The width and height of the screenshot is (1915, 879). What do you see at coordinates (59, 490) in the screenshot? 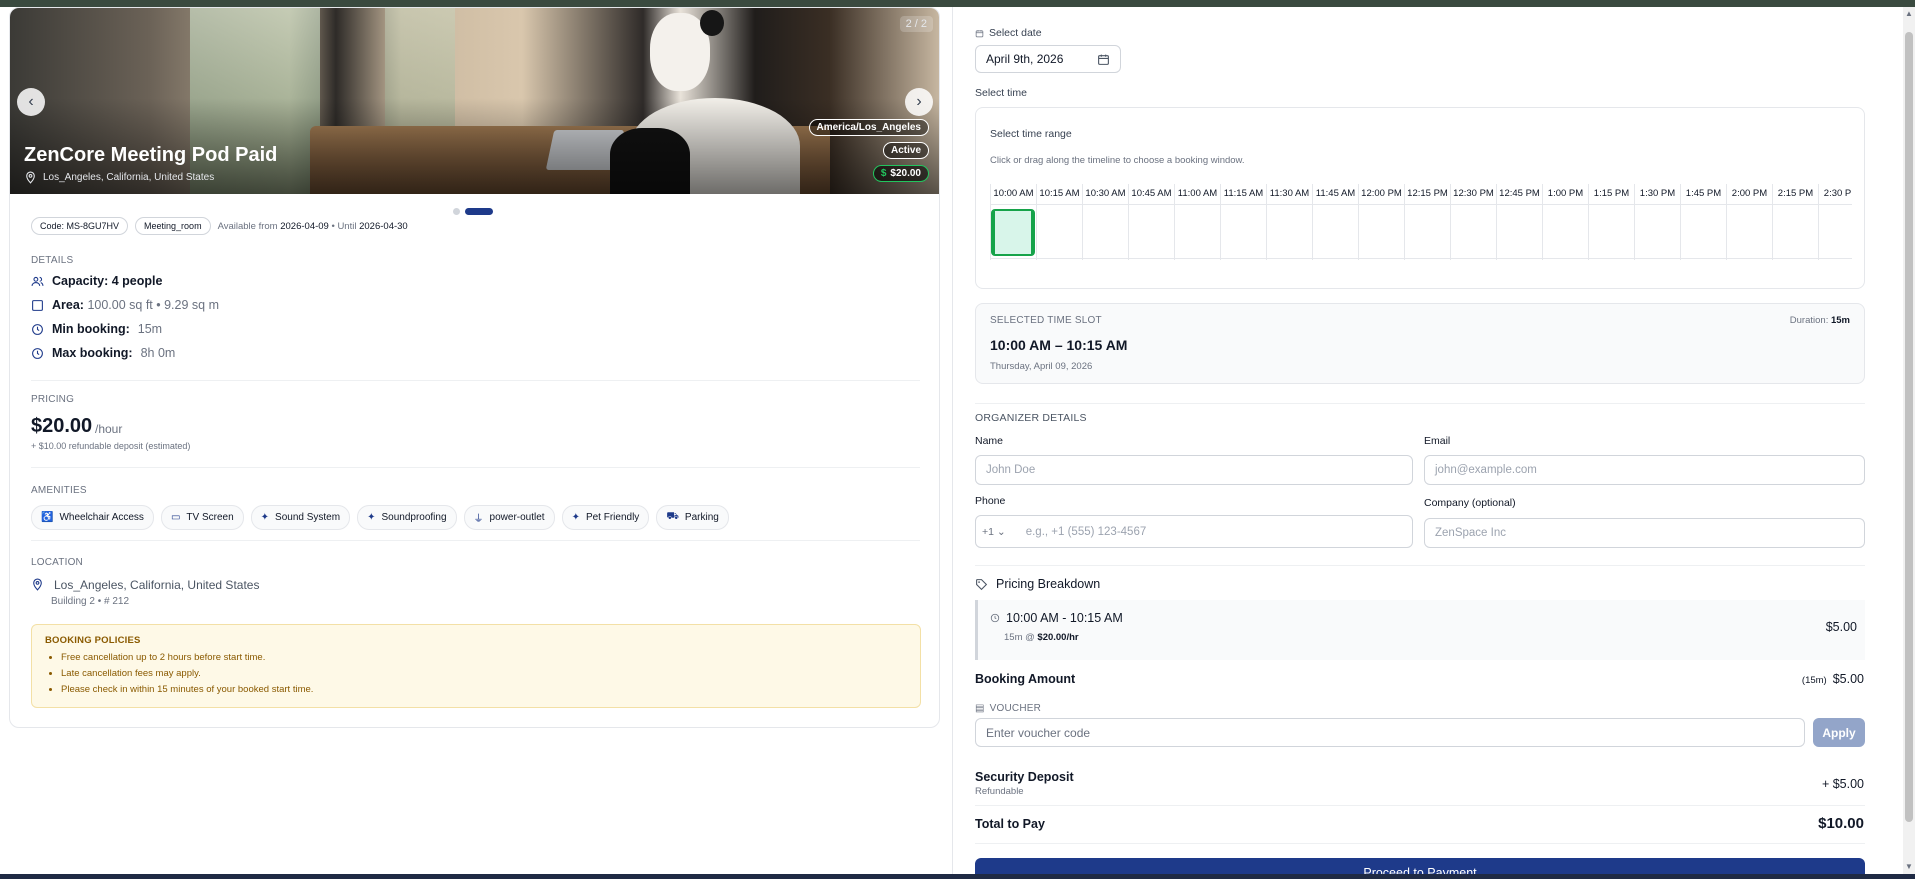
I see `amenities-heading: AMENITIES` at bounding box center [59, 490].